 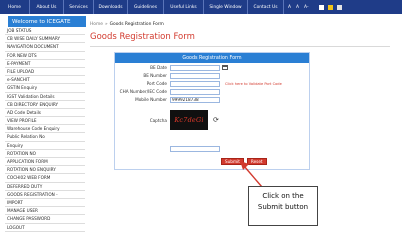 What do you see at coordinates (195, 83) in the screenshot?
I see `port-code-input` at bounding box center [195, 83].